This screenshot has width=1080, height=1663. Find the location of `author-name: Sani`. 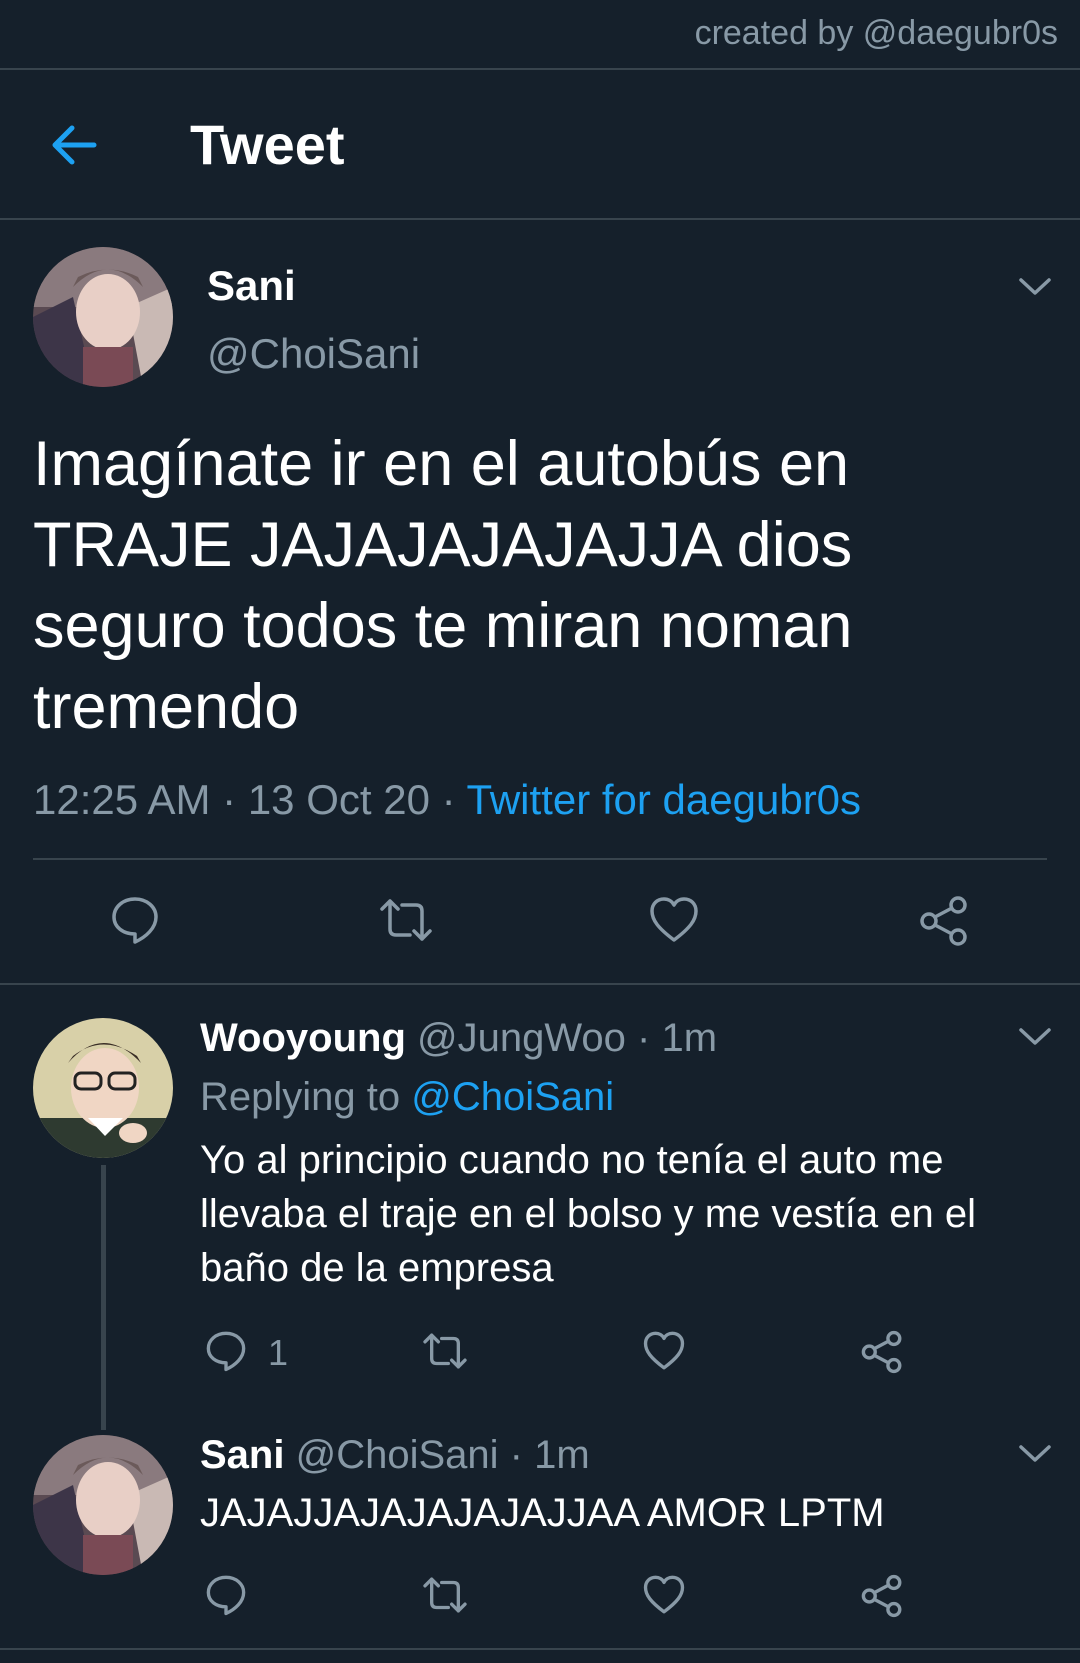

author-name: Sani is located at coordinates (251, 286).